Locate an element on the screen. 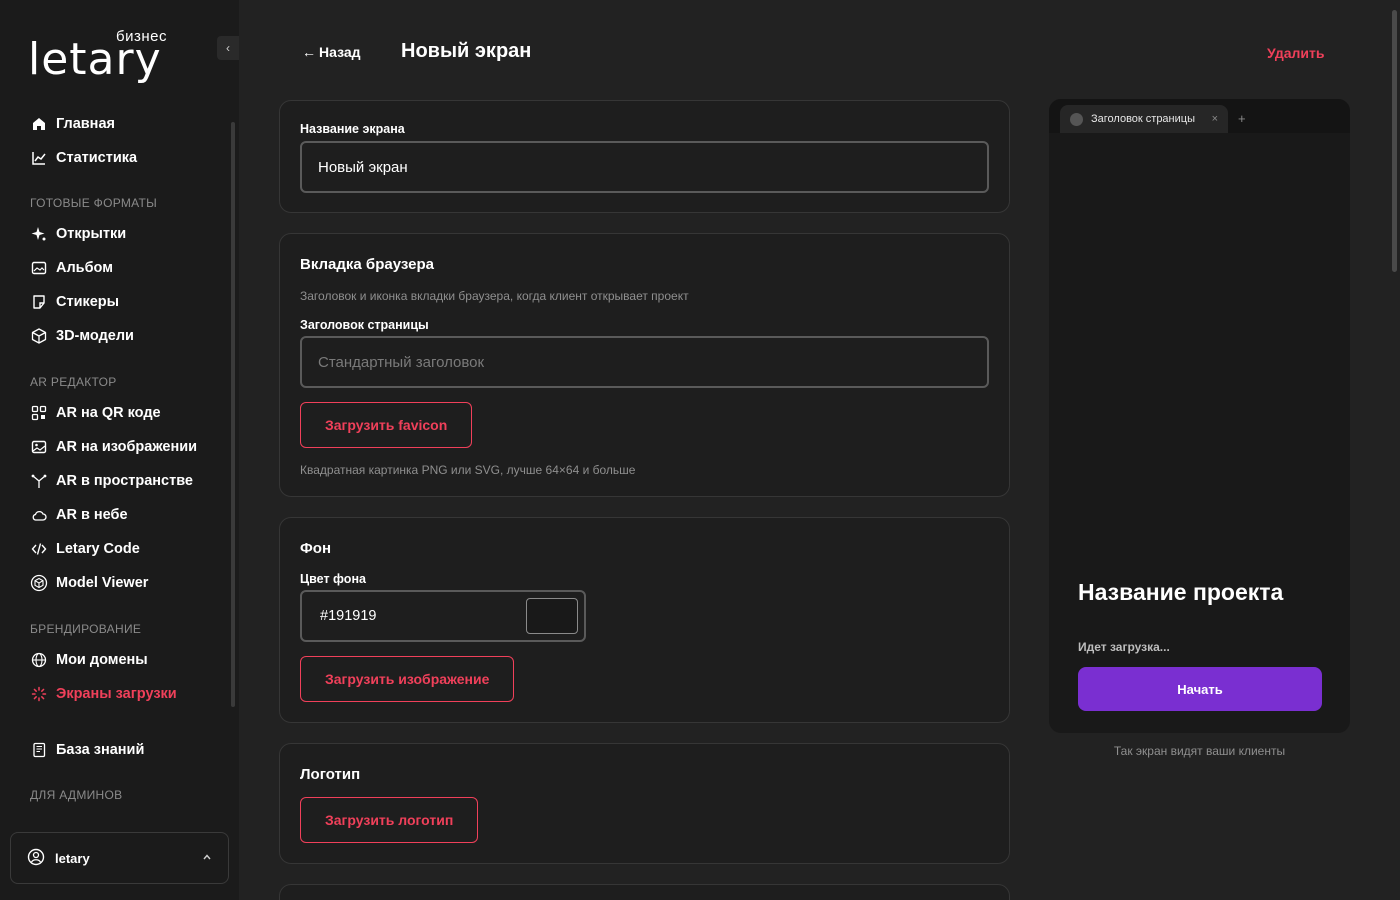 Image resolution: width=1400 pixels, height=900 pixels. color-swatch is located at coordinates (552, 616).